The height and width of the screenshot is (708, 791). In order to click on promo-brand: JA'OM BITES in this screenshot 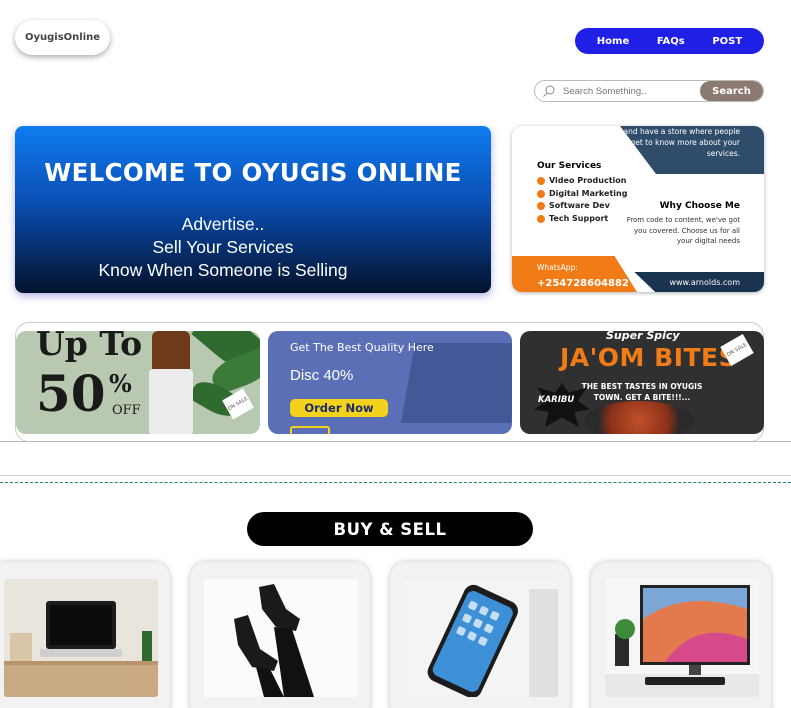, I will do `click(649, 357)`.